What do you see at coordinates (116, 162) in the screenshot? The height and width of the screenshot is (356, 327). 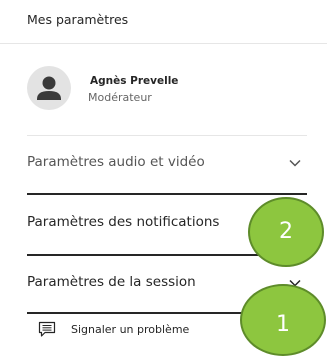 I see `section-audio-video-label: Paramètres audio et vidéo` at bounding box center [116, 162].